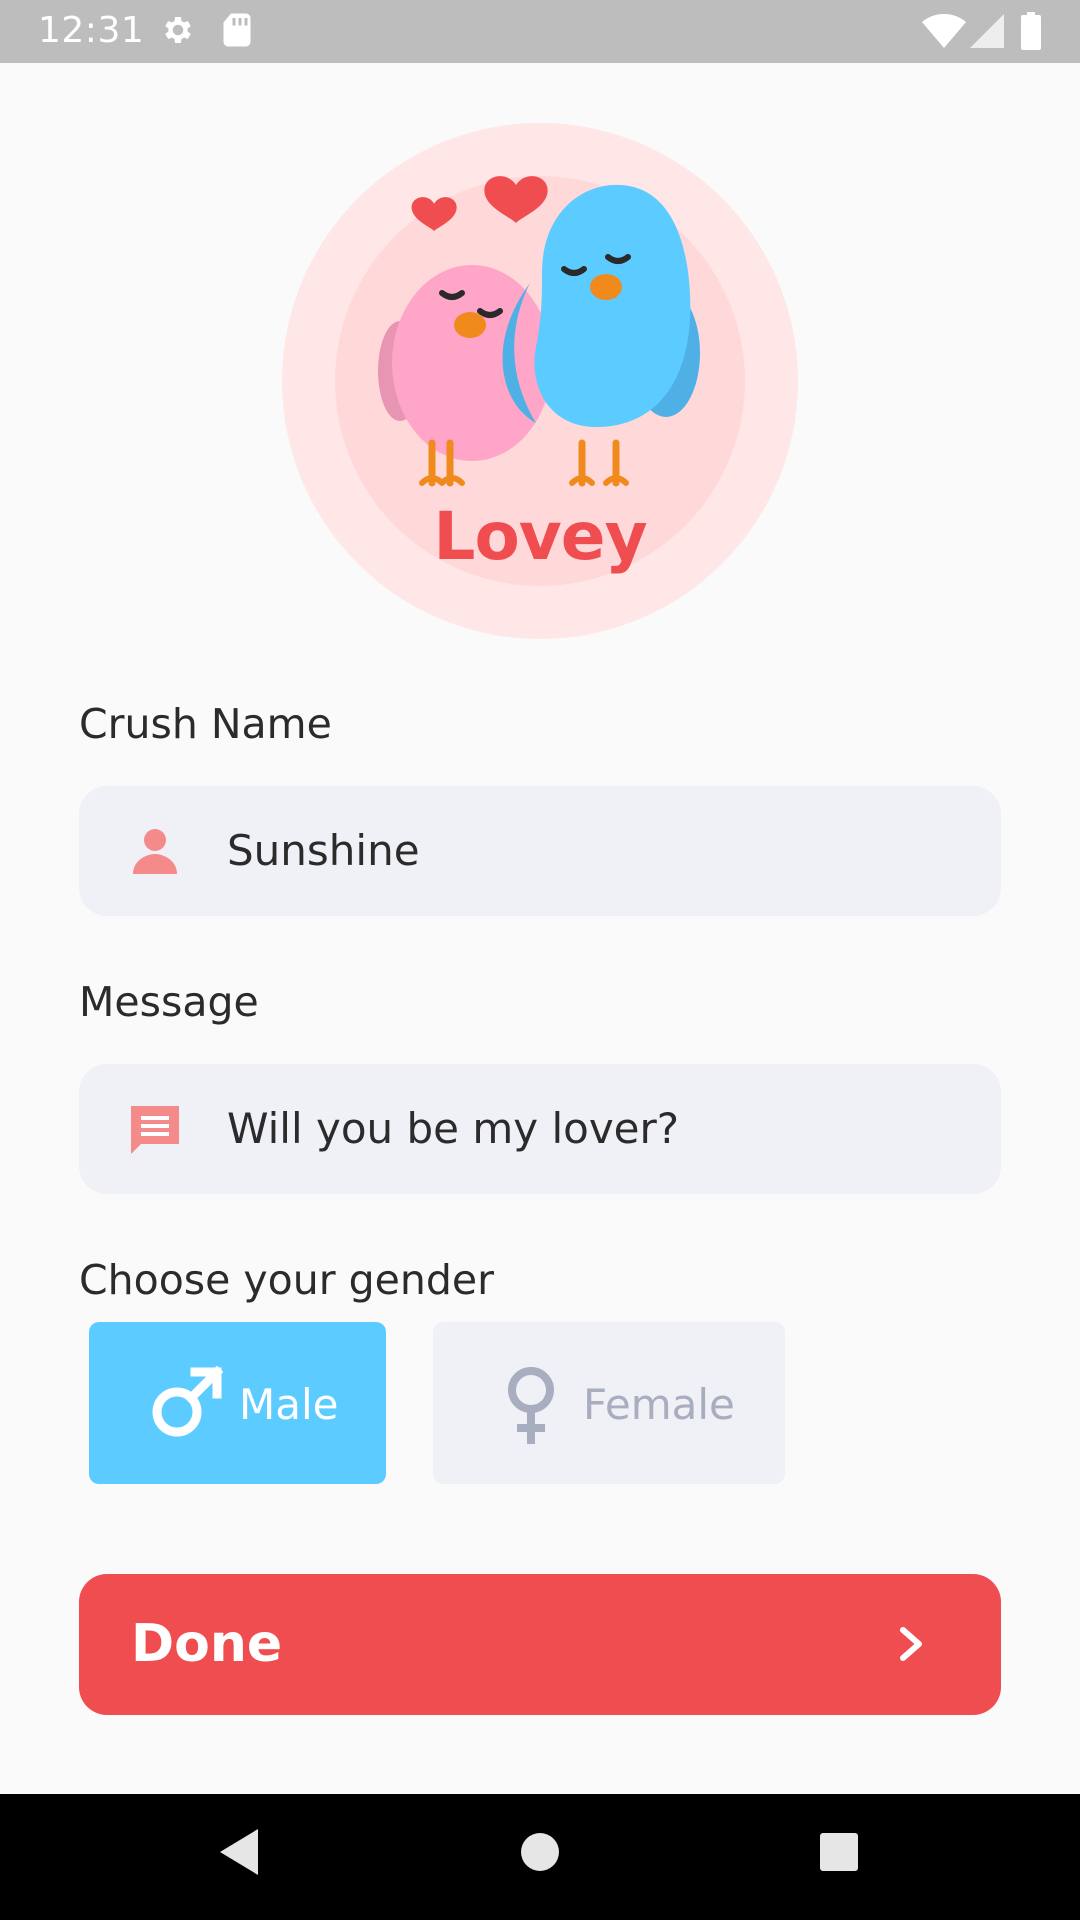 Image resolution: width=1080 pixels, height=1920 pixels. Describe the element at coordinates (178, 32) in the screenshot. I see `gear-icon` at that location.